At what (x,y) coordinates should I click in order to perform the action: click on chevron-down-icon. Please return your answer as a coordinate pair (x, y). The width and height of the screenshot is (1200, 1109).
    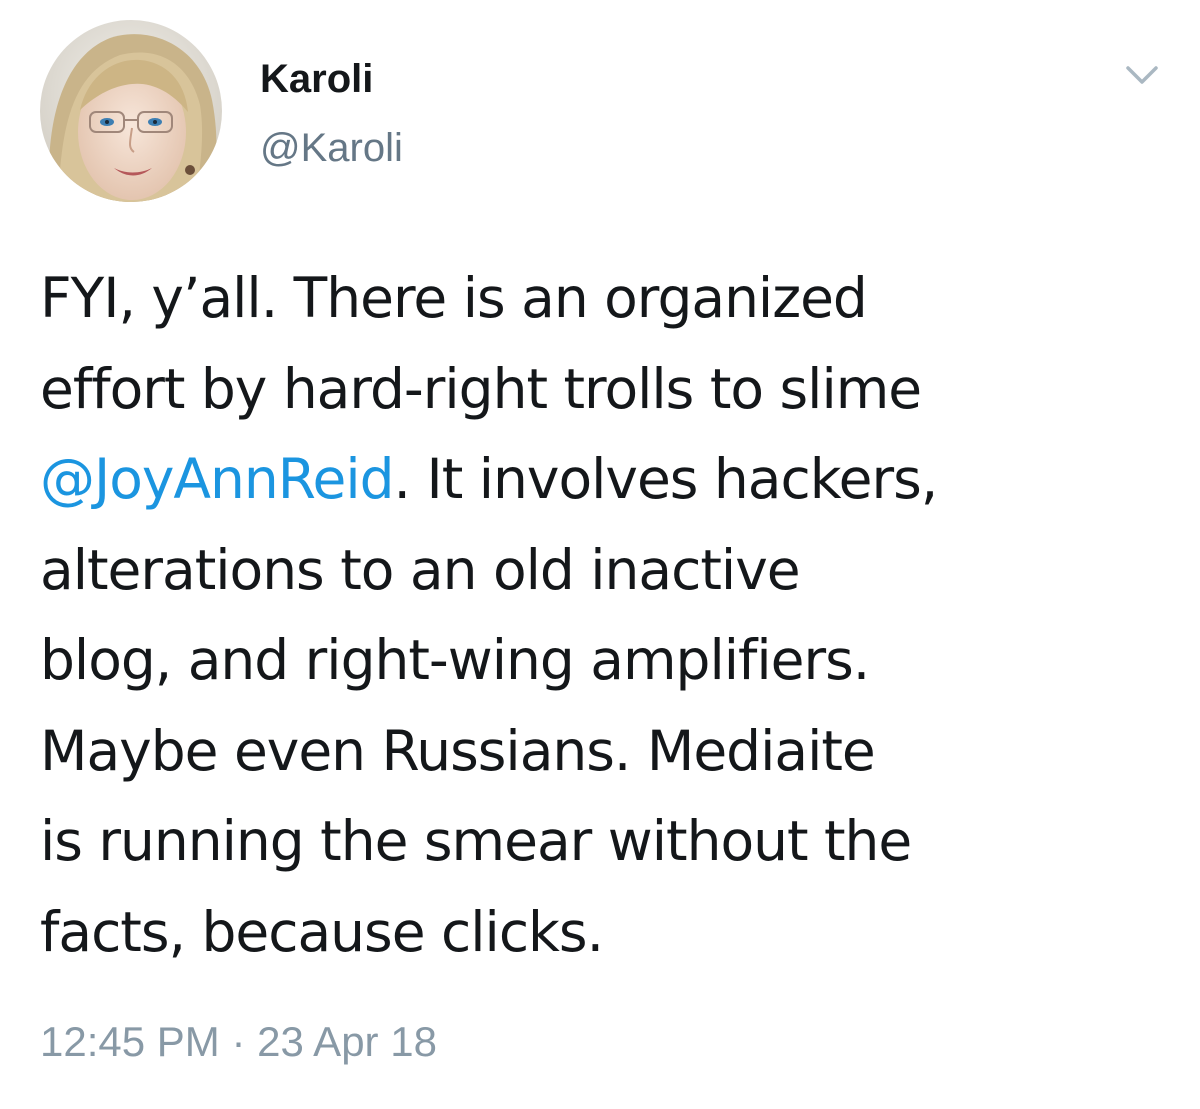
    Looking at the image, I should click on (1142, 74).